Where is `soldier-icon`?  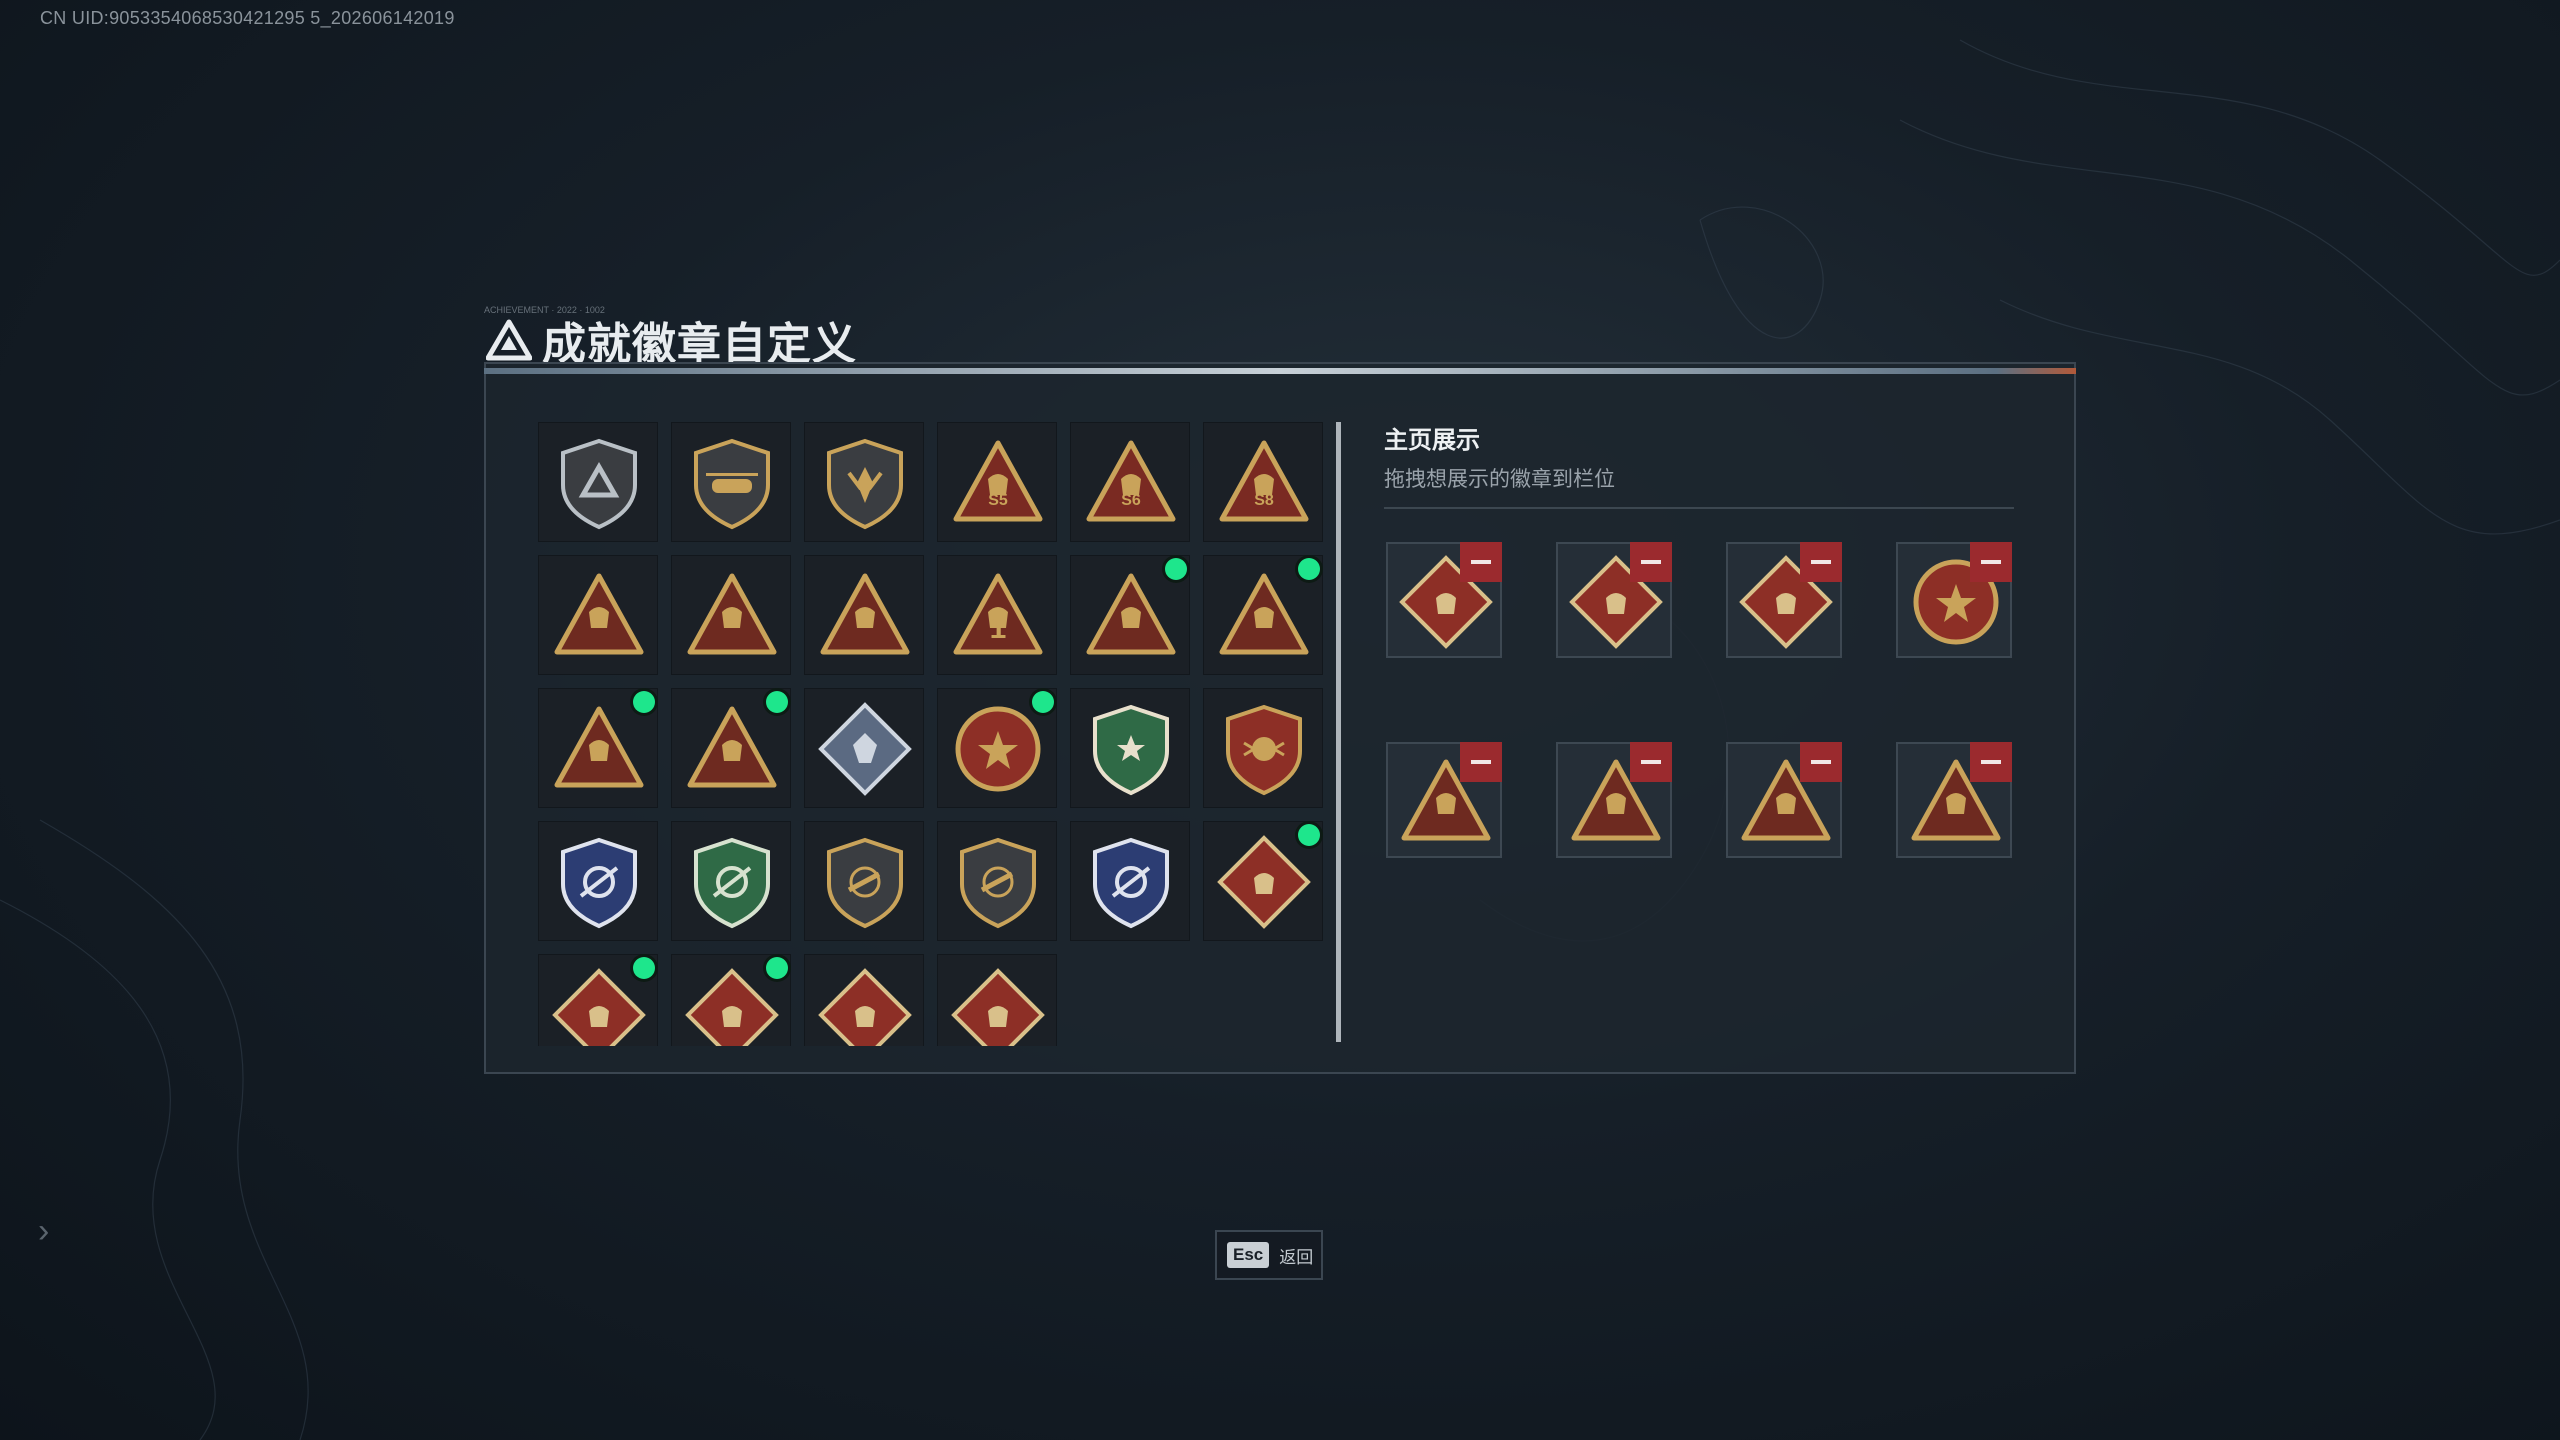
soldier-icon is located at coordinates (1956, 803).